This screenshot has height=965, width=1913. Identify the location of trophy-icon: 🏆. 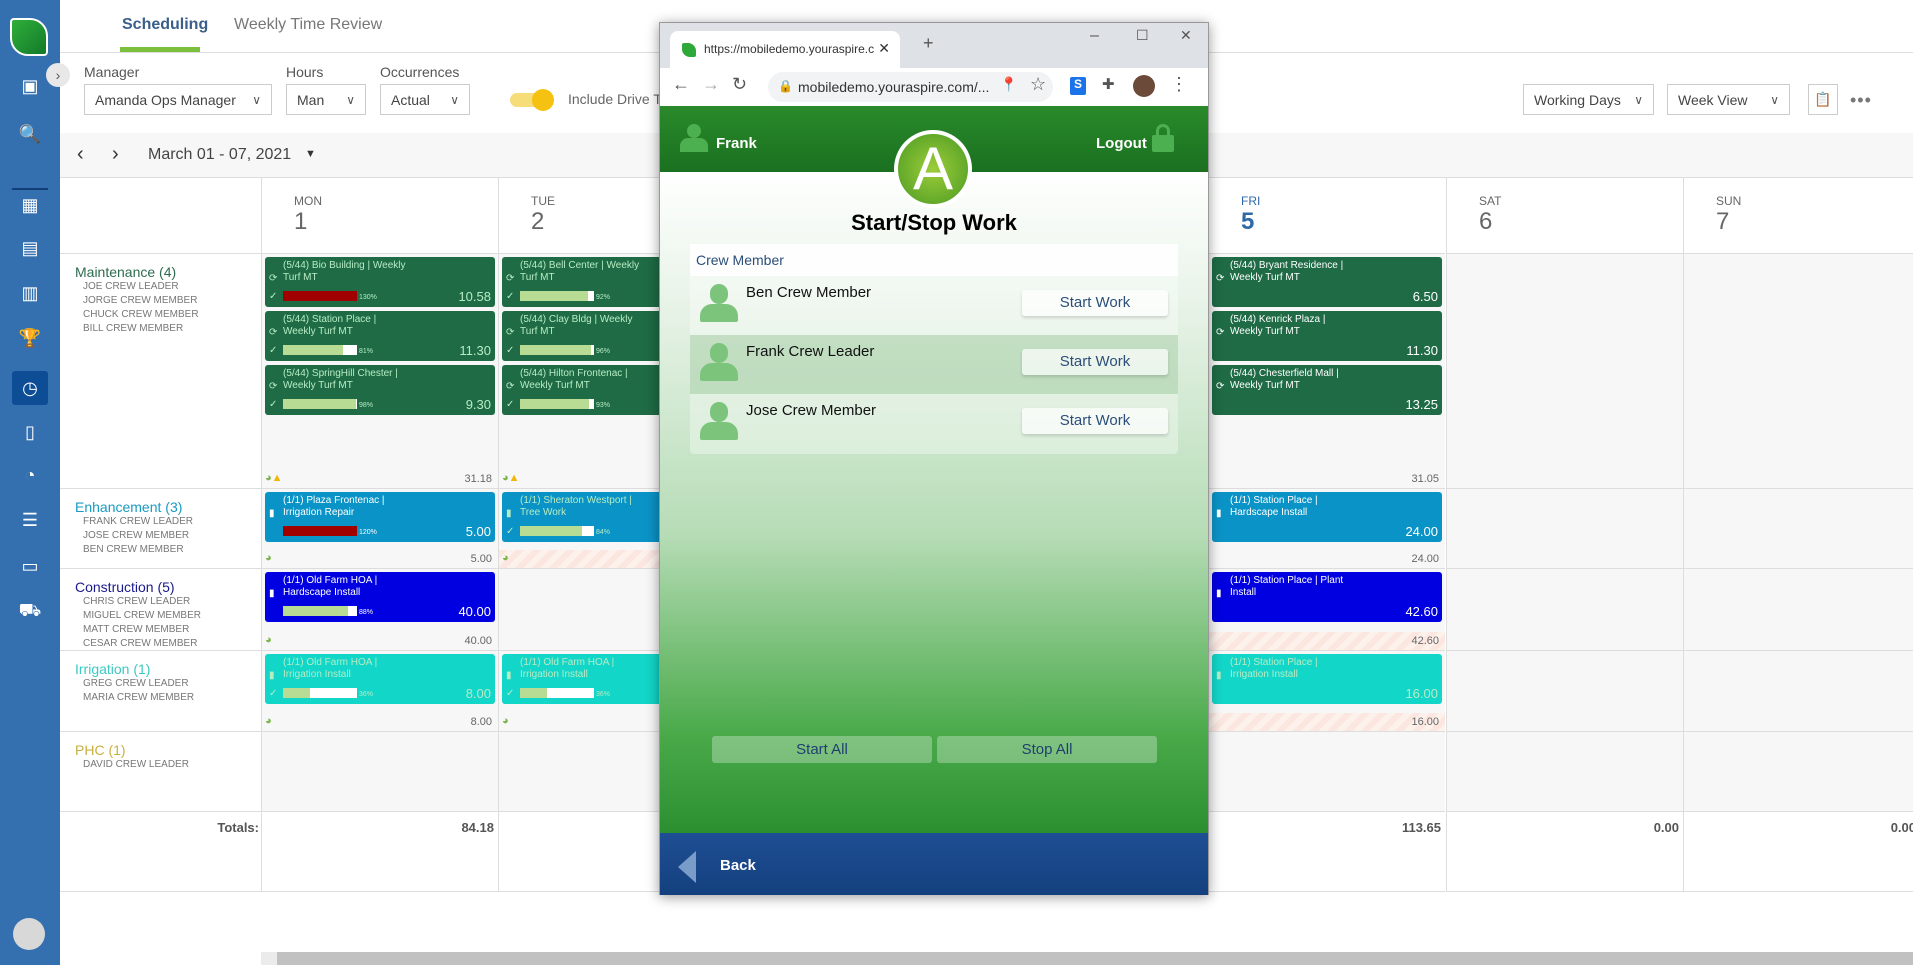
(30, 338).